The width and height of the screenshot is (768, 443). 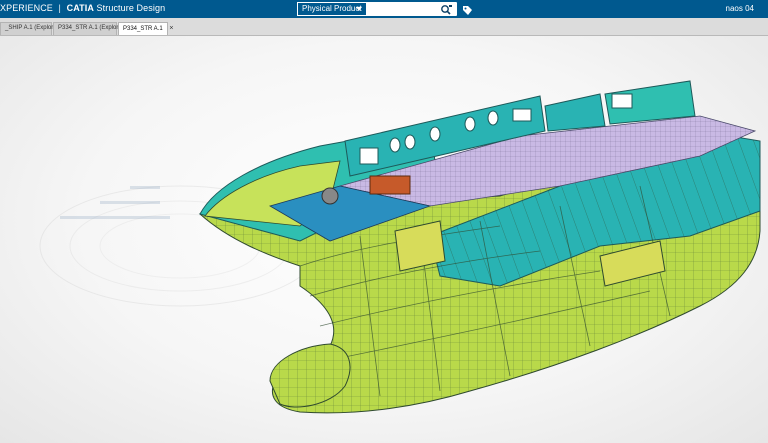 I want to click on tab-label: P334_STR A.1 (Explore), so click(x=91, y=28).